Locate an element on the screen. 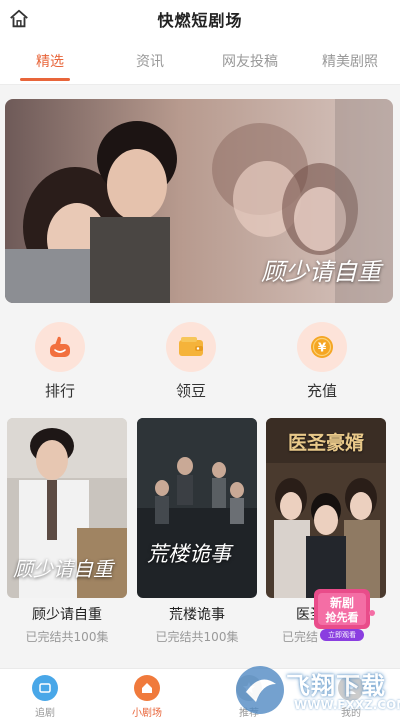 The height and width of the screenshot is (721, 400). active-tab-indicator is located at coordinates (45, 79).